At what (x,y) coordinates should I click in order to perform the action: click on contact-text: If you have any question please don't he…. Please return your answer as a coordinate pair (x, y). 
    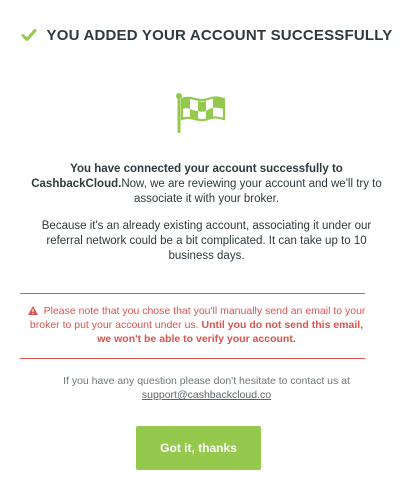
    Looking at the image, I should click on (206, 381).